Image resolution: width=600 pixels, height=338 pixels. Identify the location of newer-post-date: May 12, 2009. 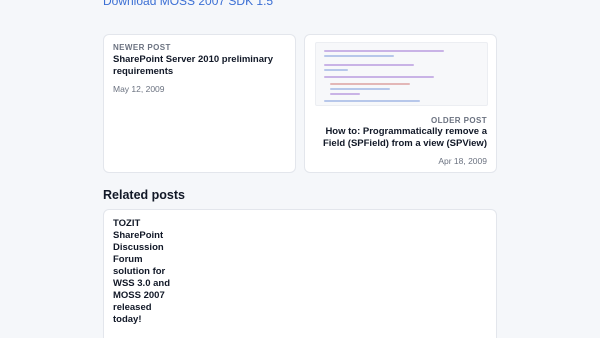
(139, 89).